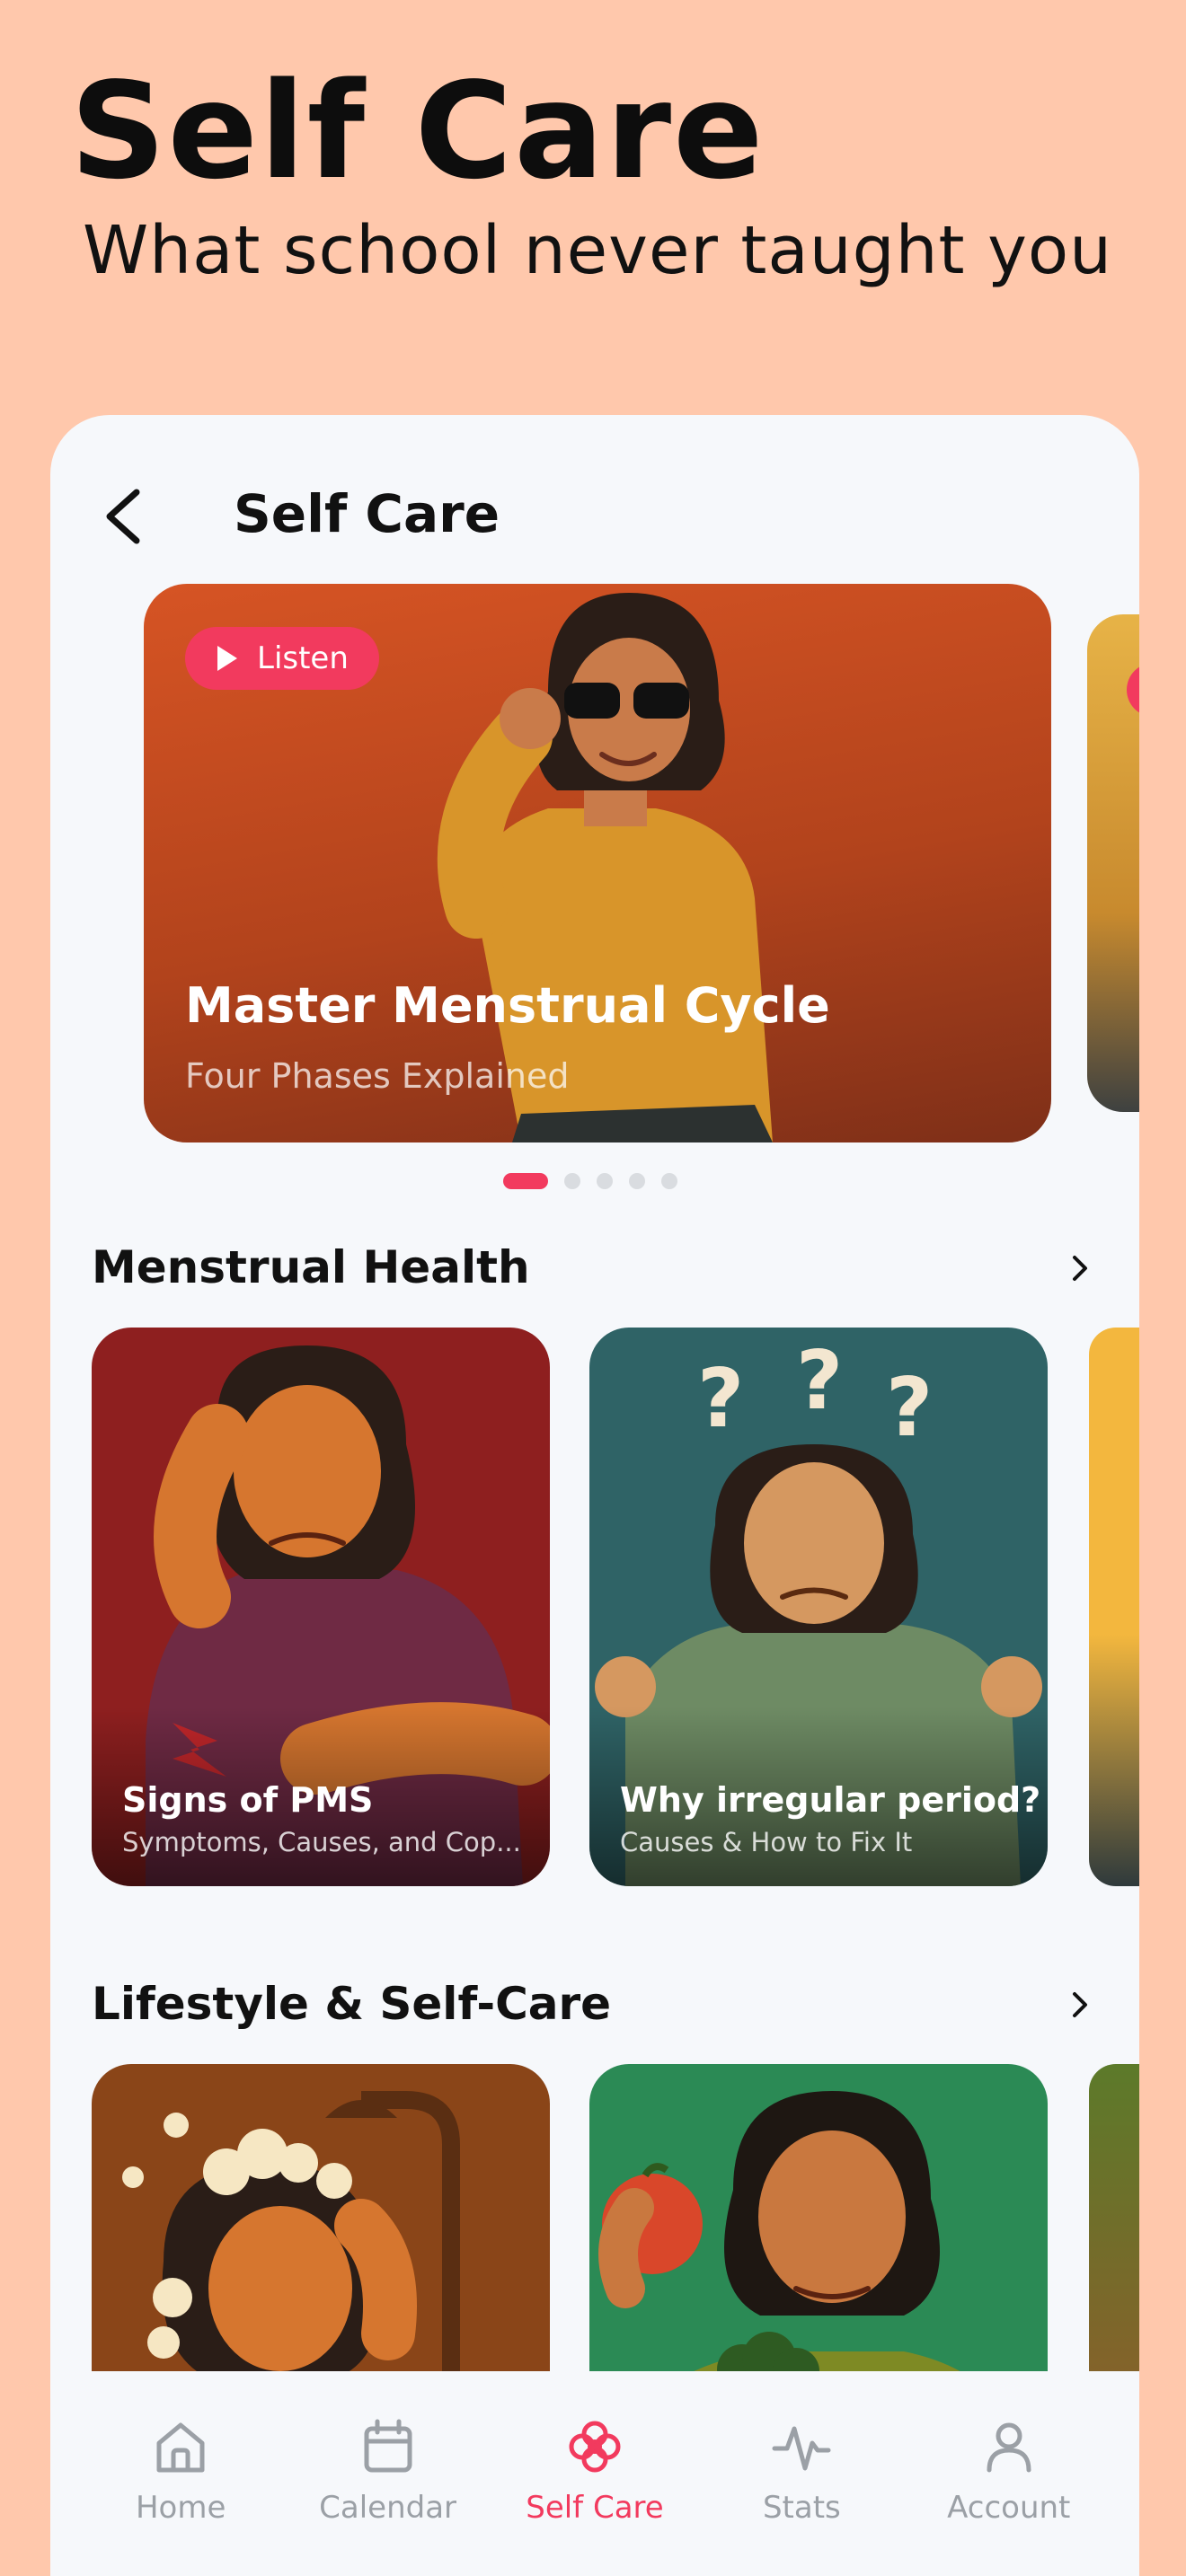 The width and height of the screenshot is (1186, 2576). What do you see at coordinates (311, 1267) in the screenshot?
I see `section-title: Menstrual Health` at bounding box center [311, 1267].